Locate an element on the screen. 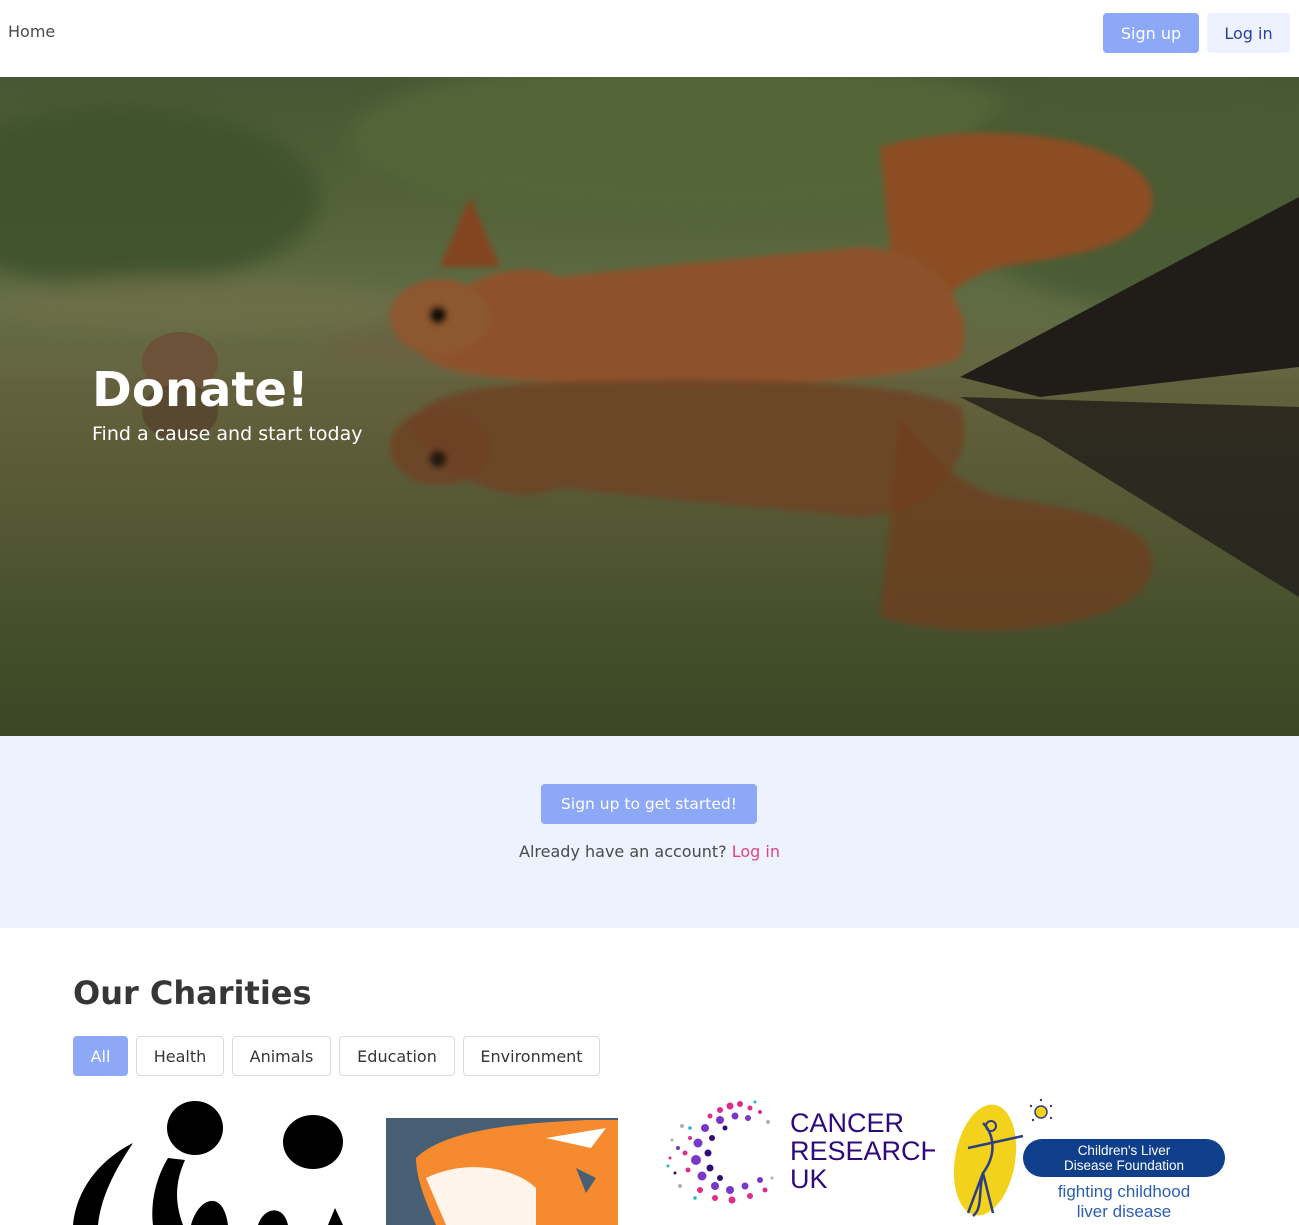 This screenshot has width=1299, height=1225. charities-heading: Our Charities is located at coordinates (192, 993).